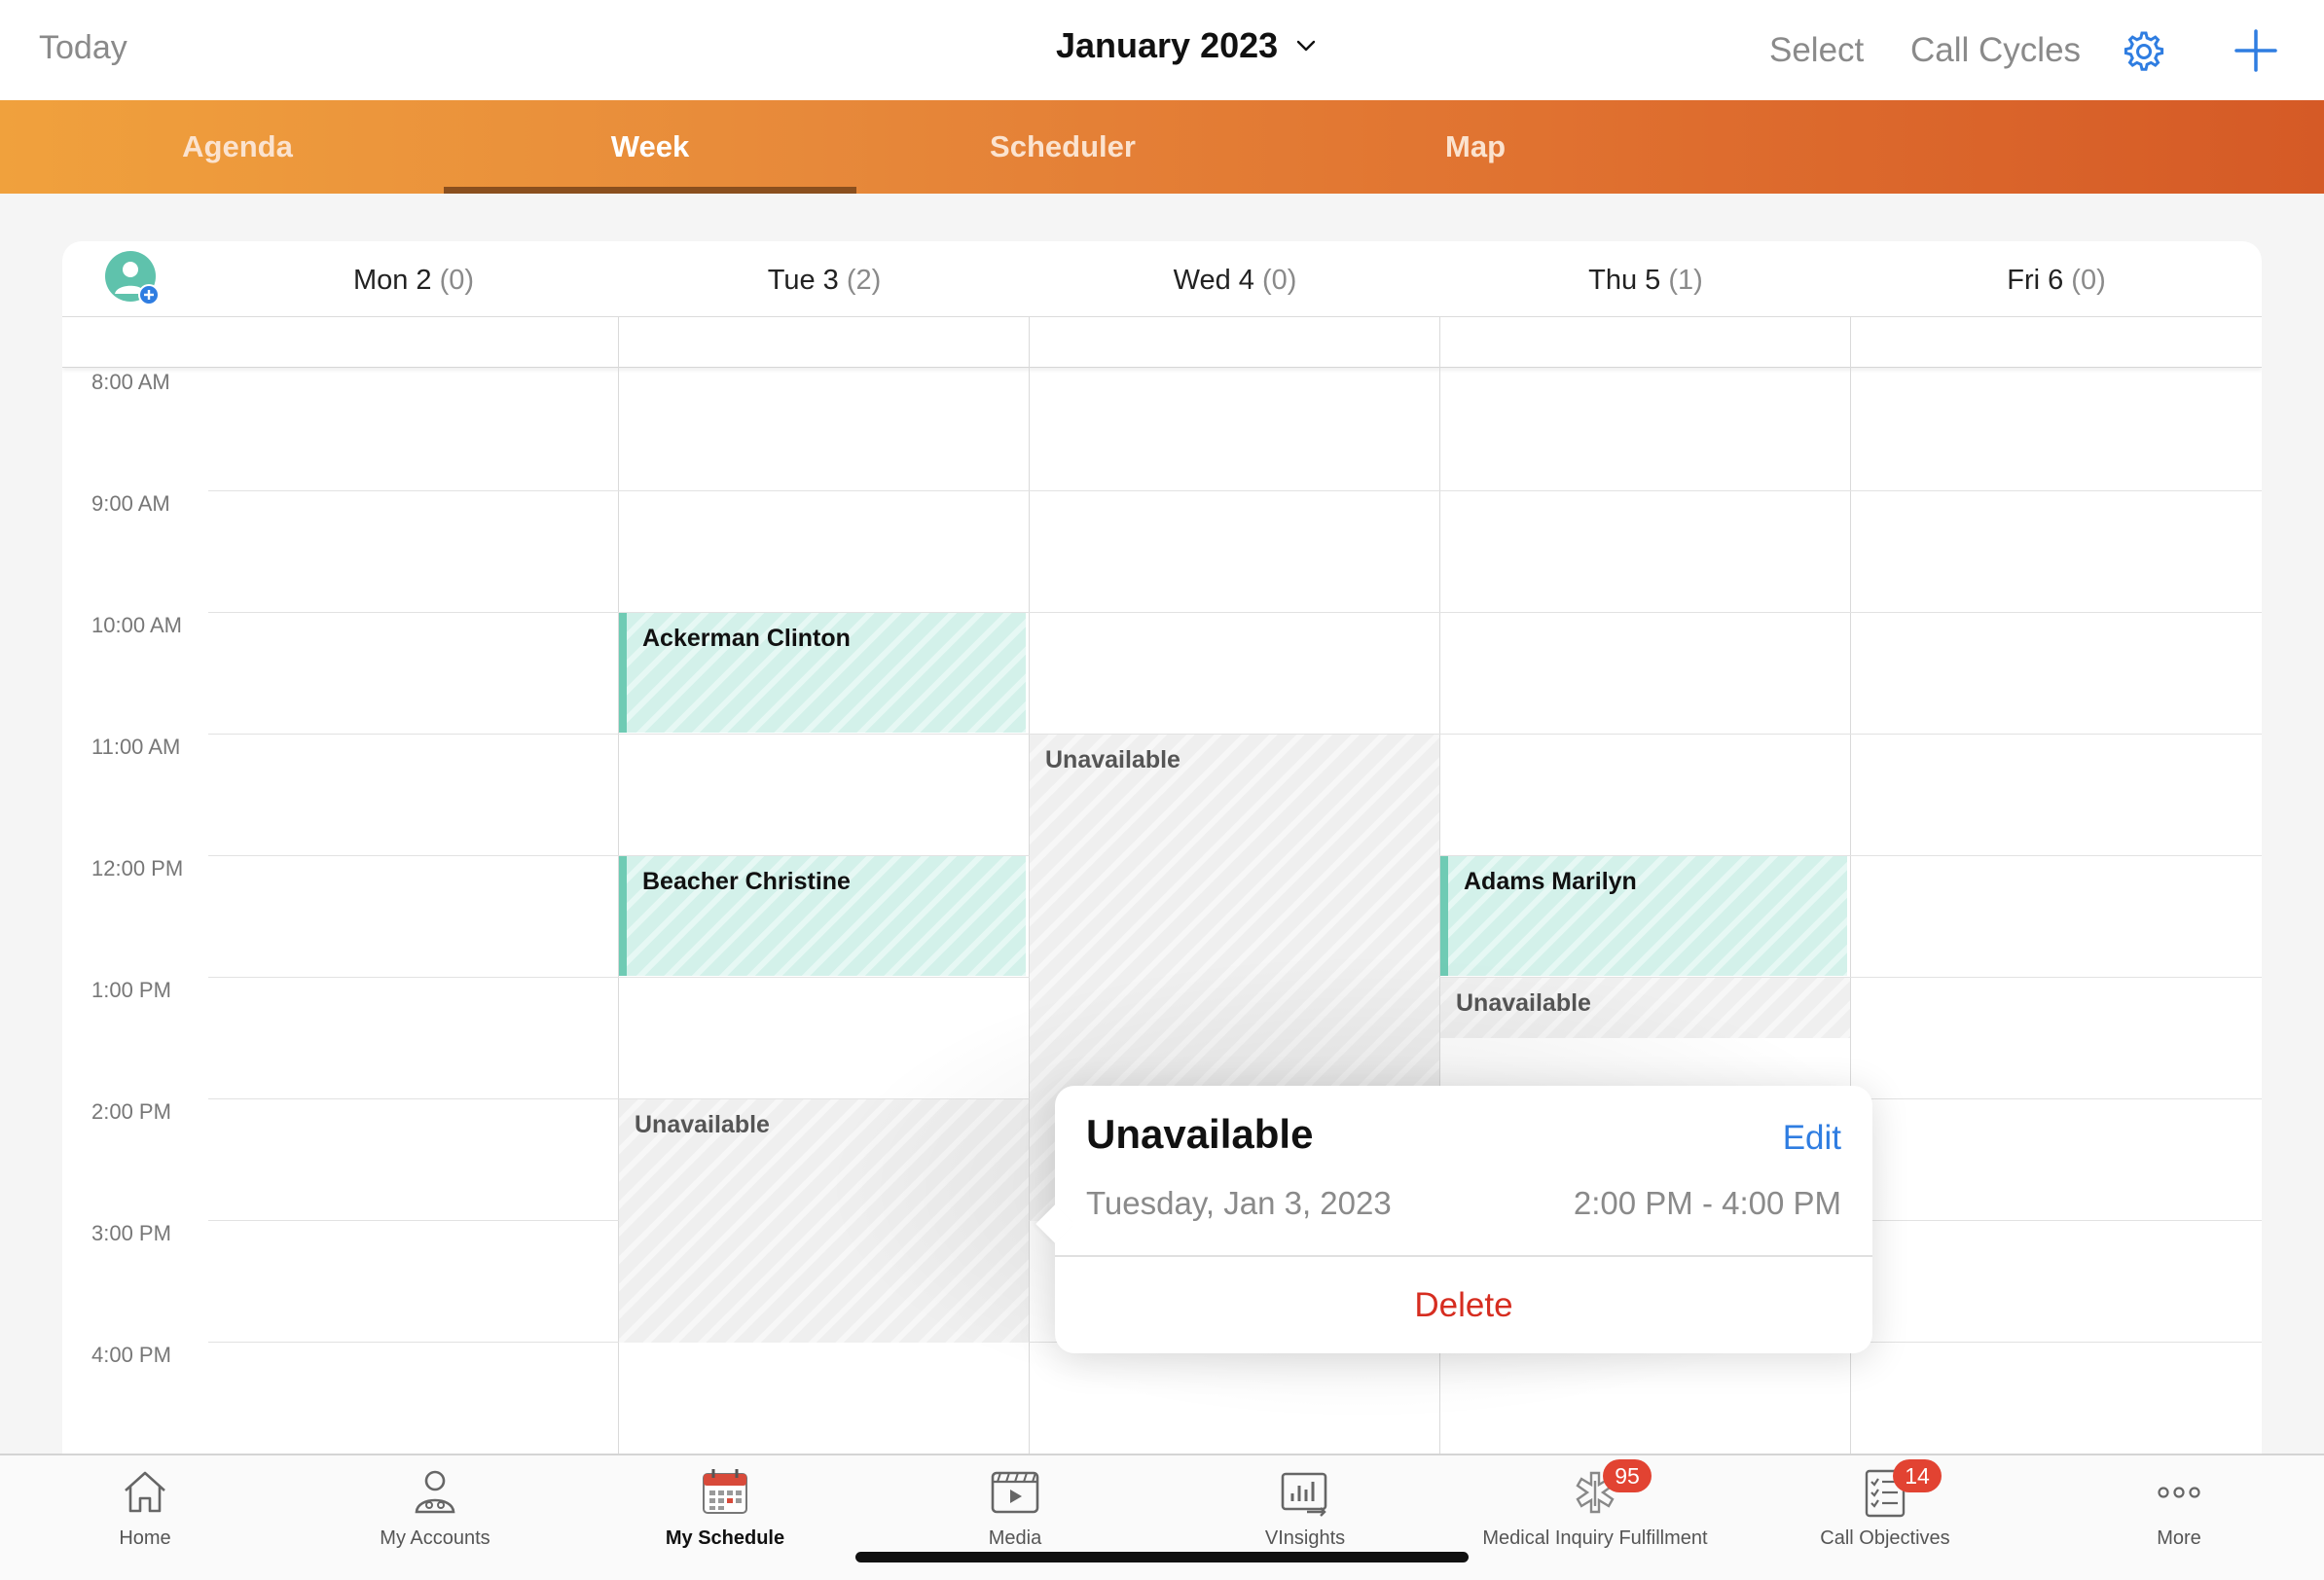 This screenshot has width=2324, height=1580. I want to click on nav-label: My Schedule, so click(725, 1538).